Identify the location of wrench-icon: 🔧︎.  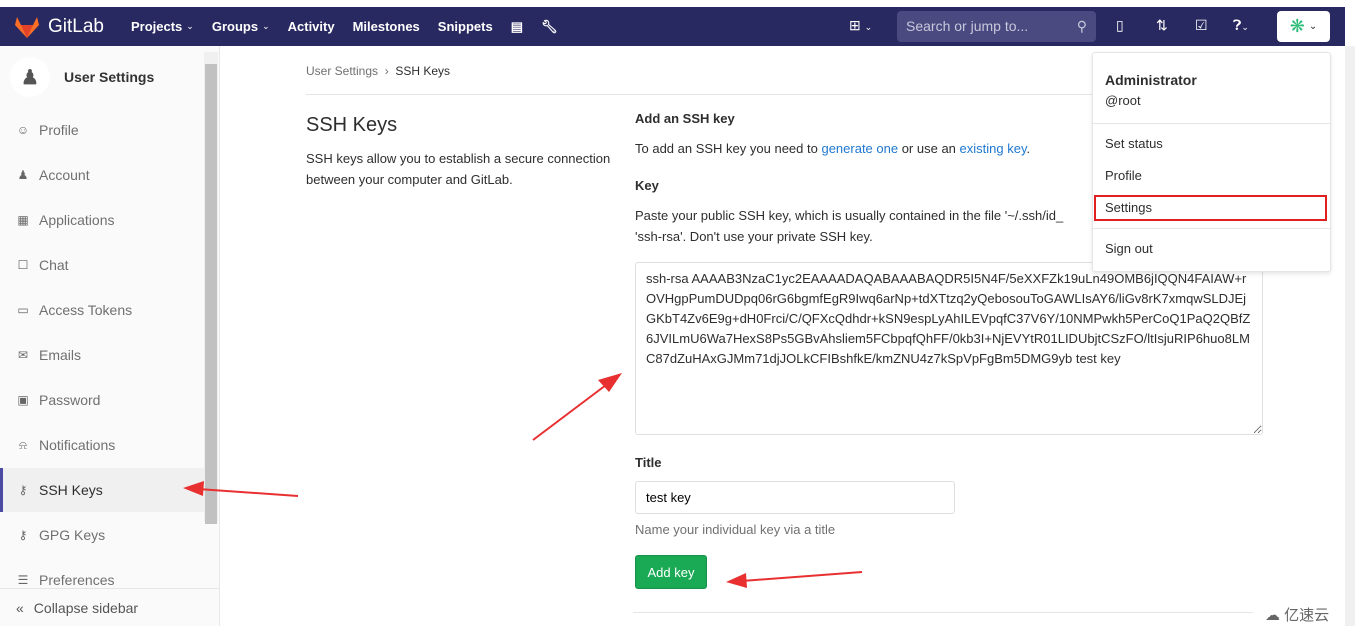
(549, 27).